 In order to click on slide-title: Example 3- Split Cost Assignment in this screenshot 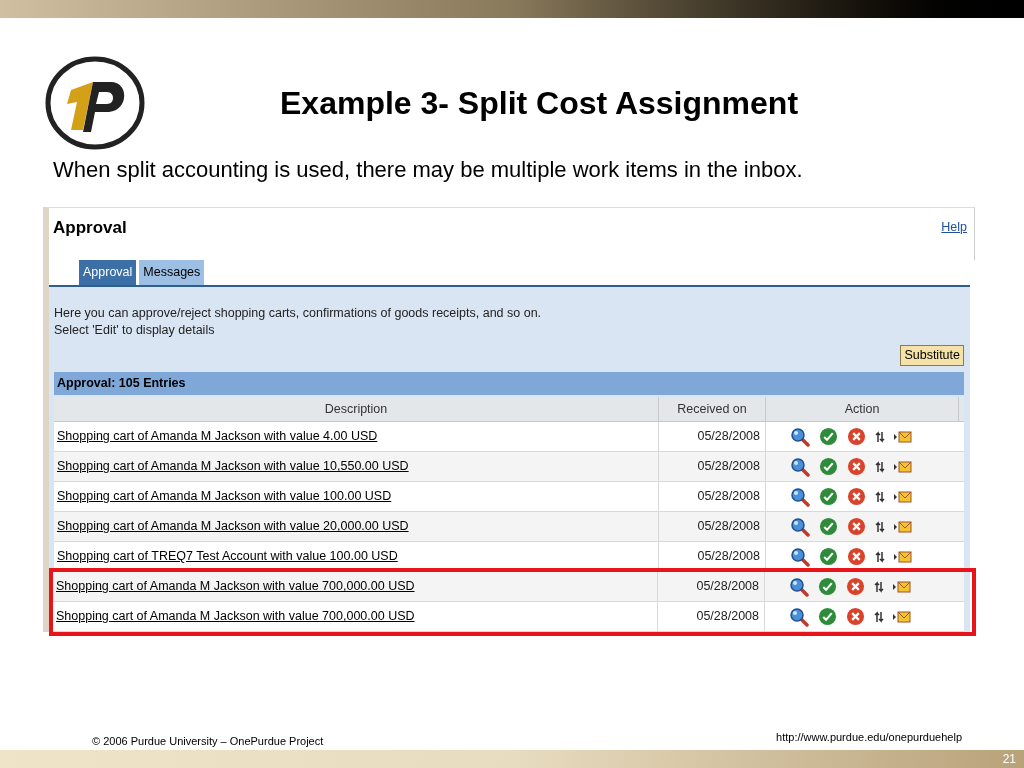, I will do `click(539, 103)`.